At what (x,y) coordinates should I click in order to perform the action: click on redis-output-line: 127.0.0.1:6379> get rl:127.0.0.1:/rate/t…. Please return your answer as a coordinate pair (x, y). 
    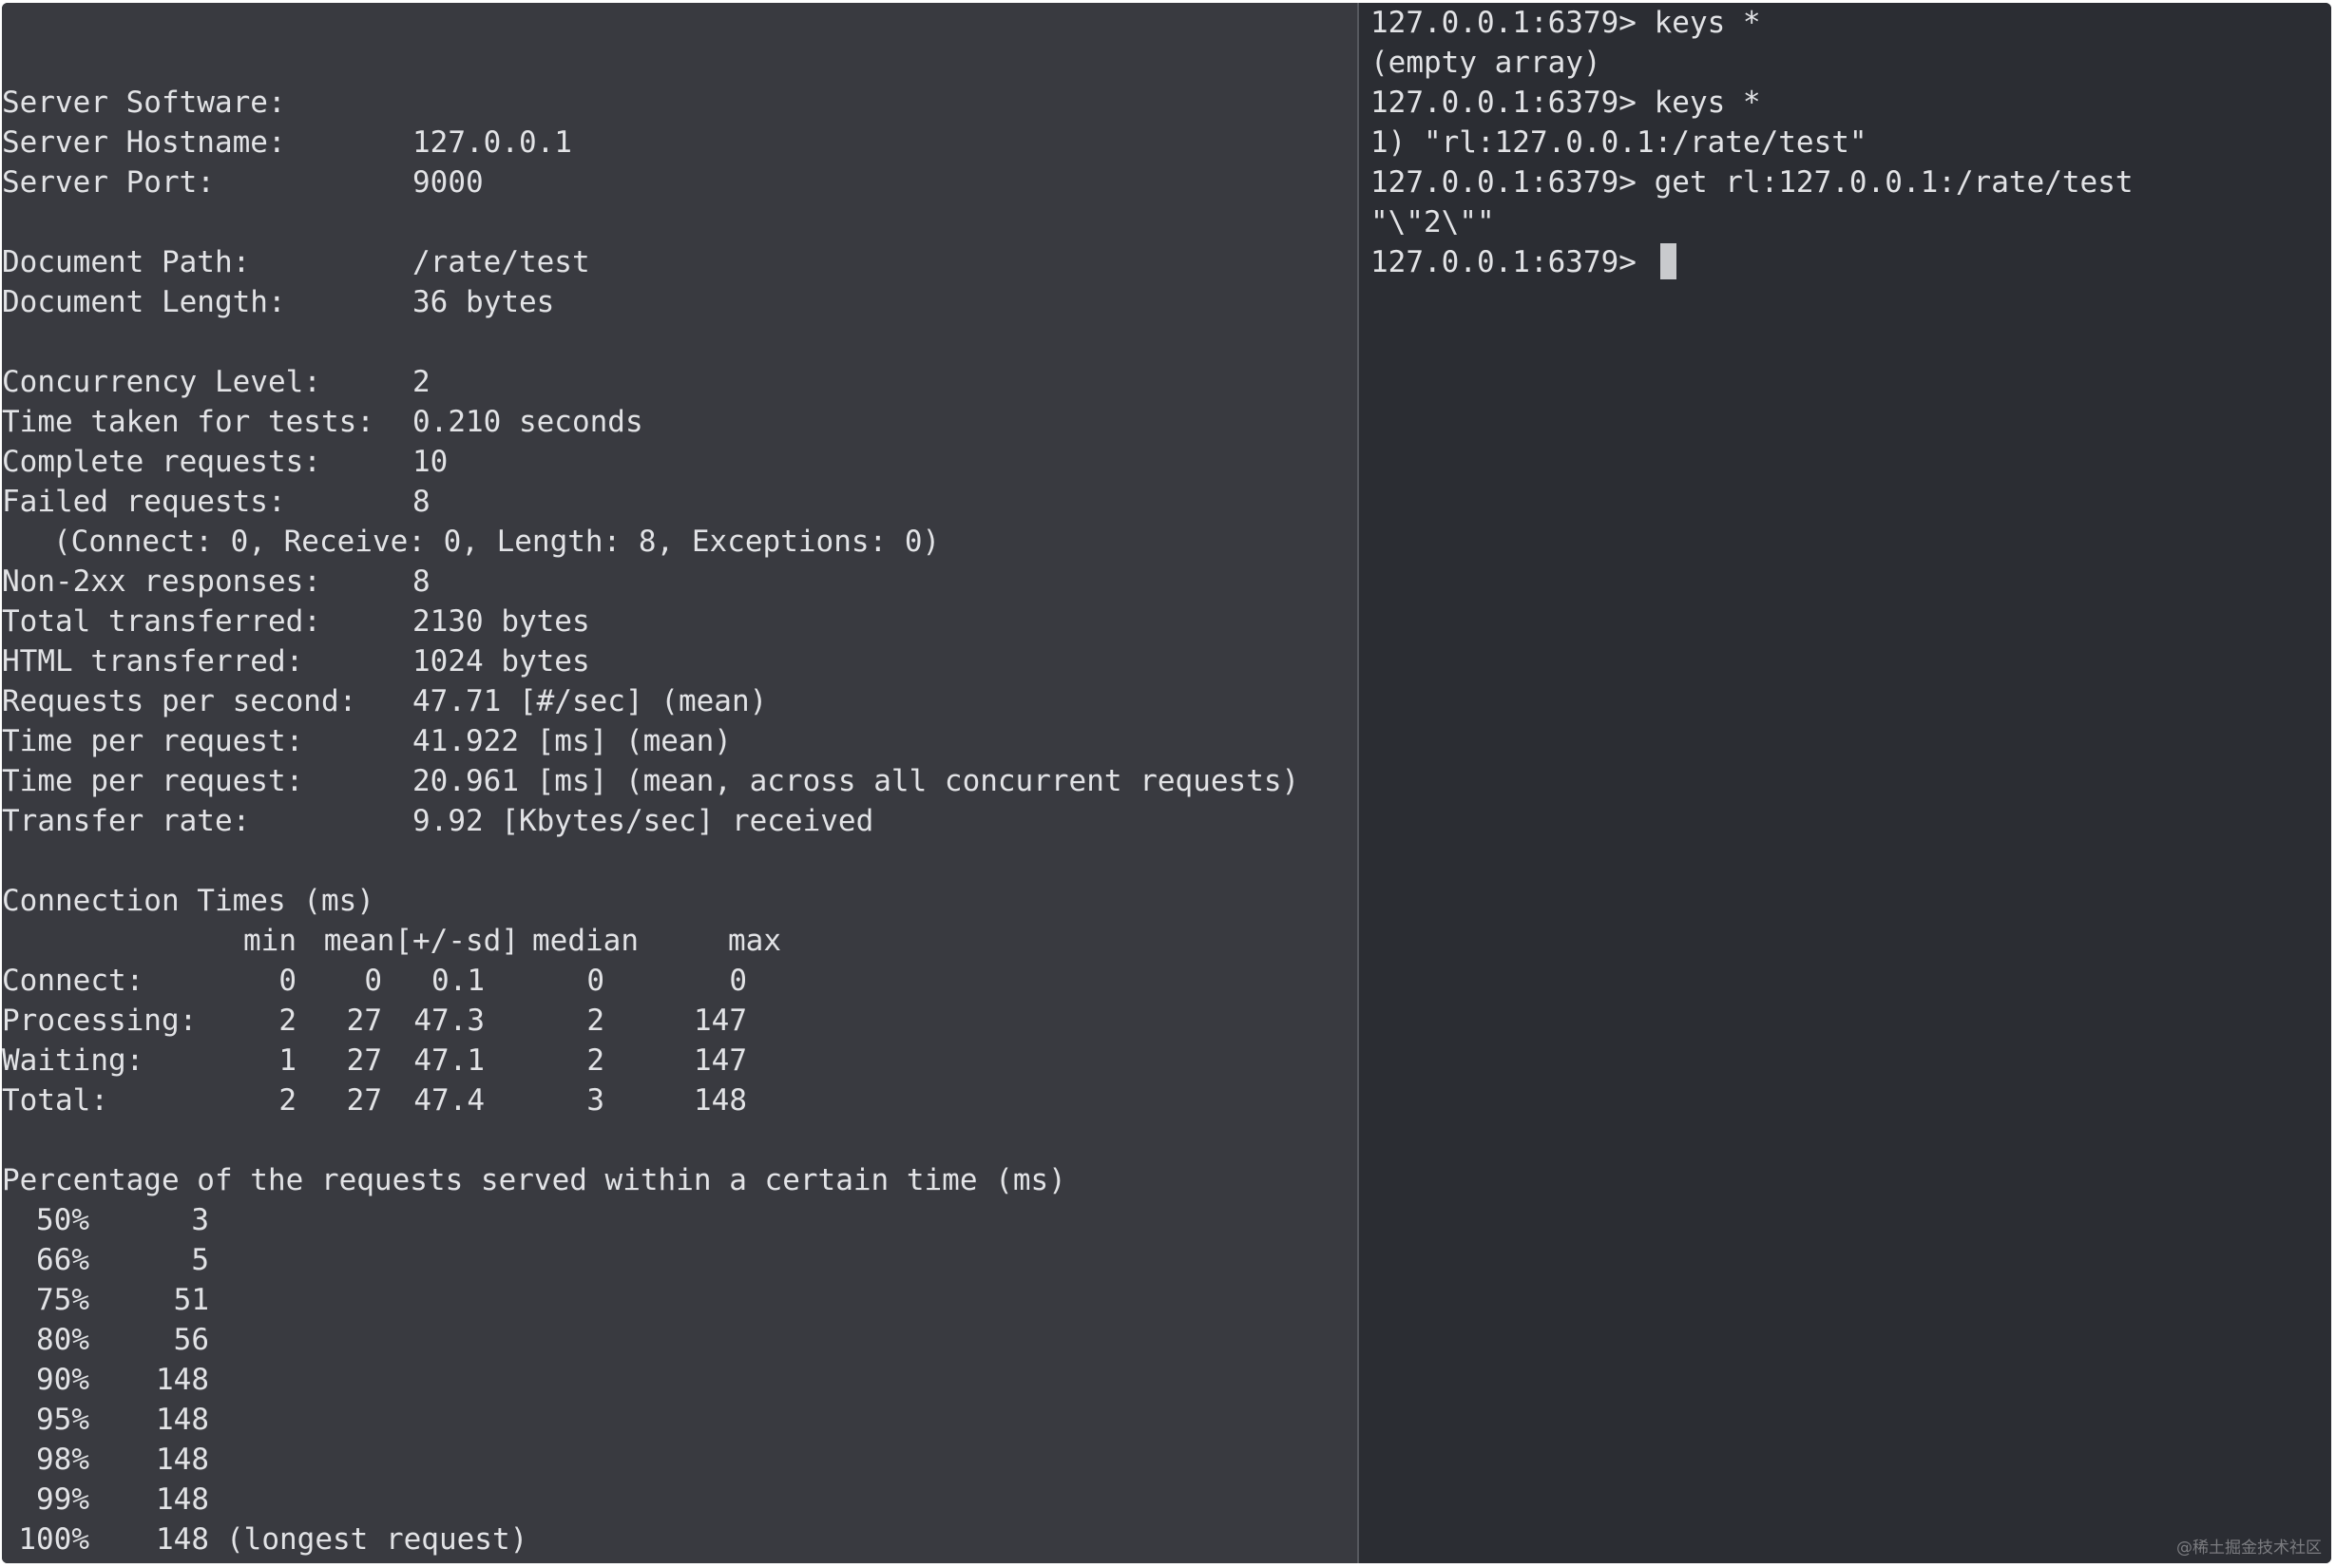
    Looking at the image, I should click on (1752, 183).